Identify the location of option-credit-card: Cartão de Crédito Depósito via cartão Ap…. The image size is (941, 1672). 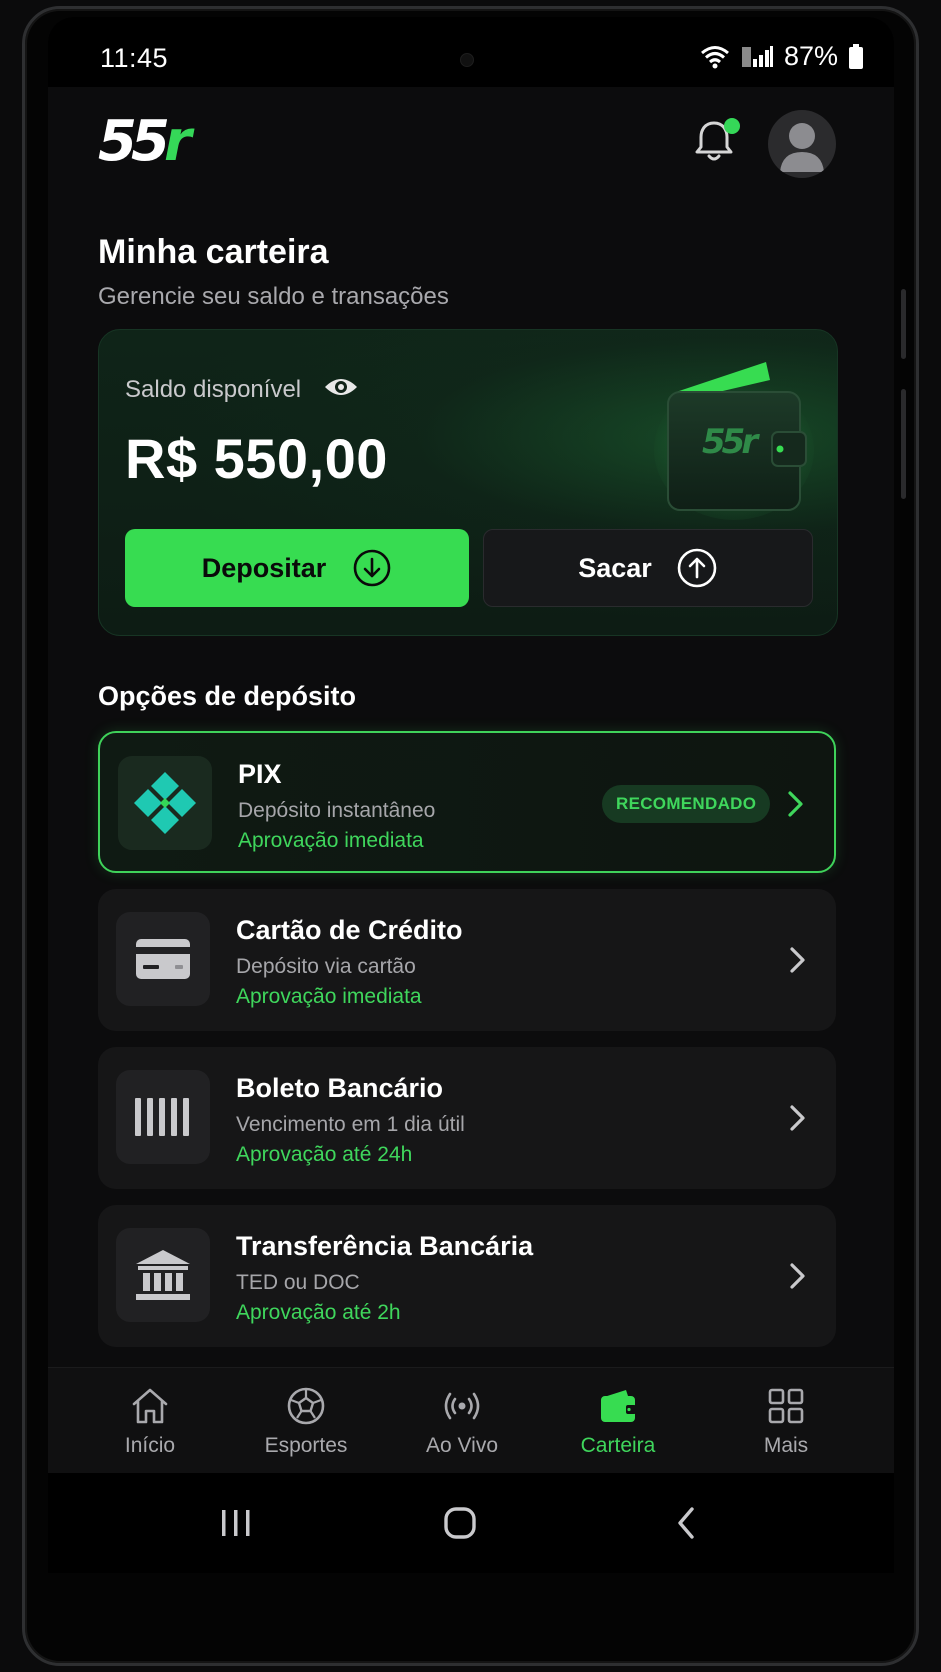
(467, 960).